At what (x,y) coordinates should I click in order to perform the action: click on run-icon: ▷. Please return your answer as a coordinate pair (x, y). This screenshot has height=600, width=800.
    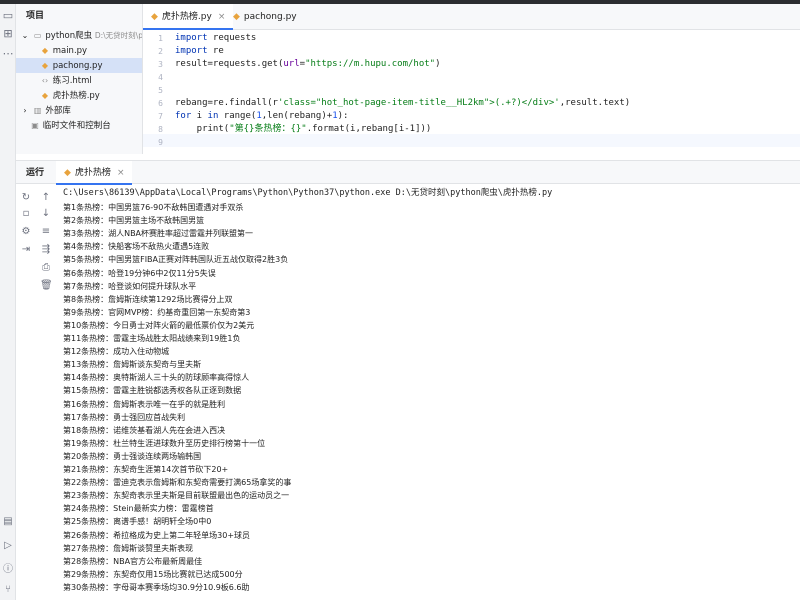
    Looking at the image, I should click on (8, 546).